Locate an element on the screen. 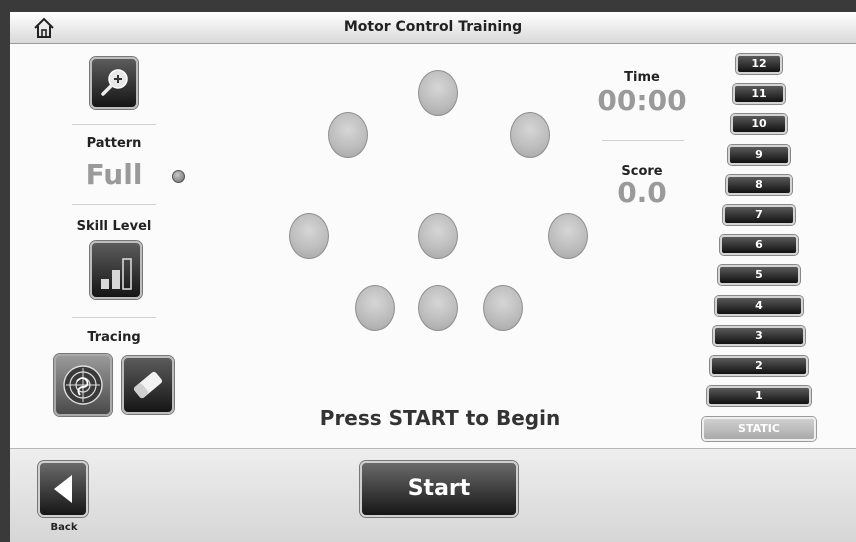 The image size is (856, 542). target-circle-bottom-left is located at coordinates (375, 308).